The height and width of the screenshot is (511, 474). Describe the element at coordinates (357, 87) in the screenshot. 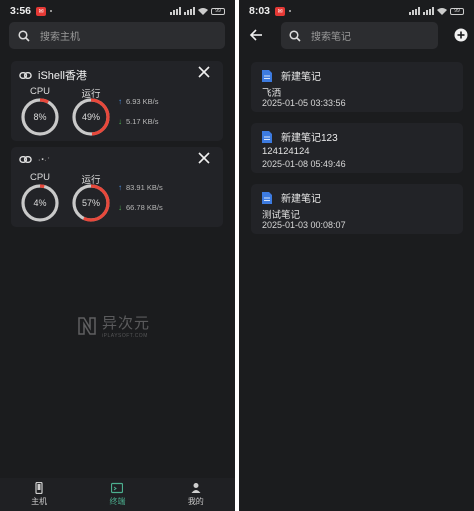

I see `note-card: 新建笔记 飞洒 2025-01-05 03:33:56` at that location.